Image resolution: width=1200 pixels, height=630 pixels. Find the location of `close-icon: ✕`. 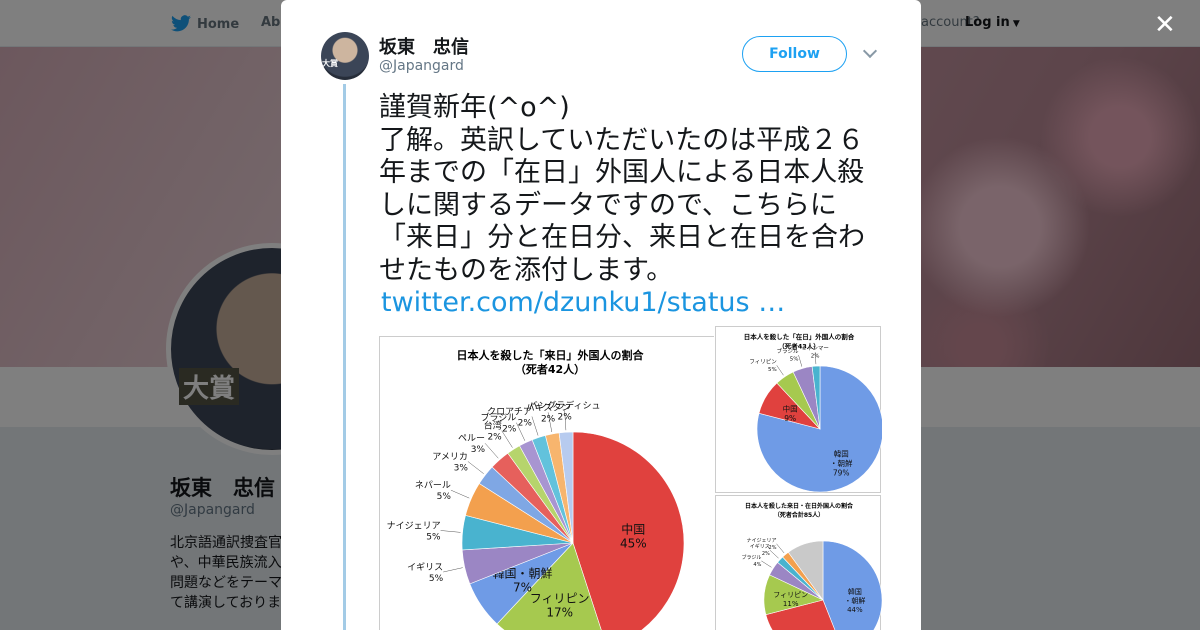

close-icon: ✕ is located at coordinates (1165, 25).